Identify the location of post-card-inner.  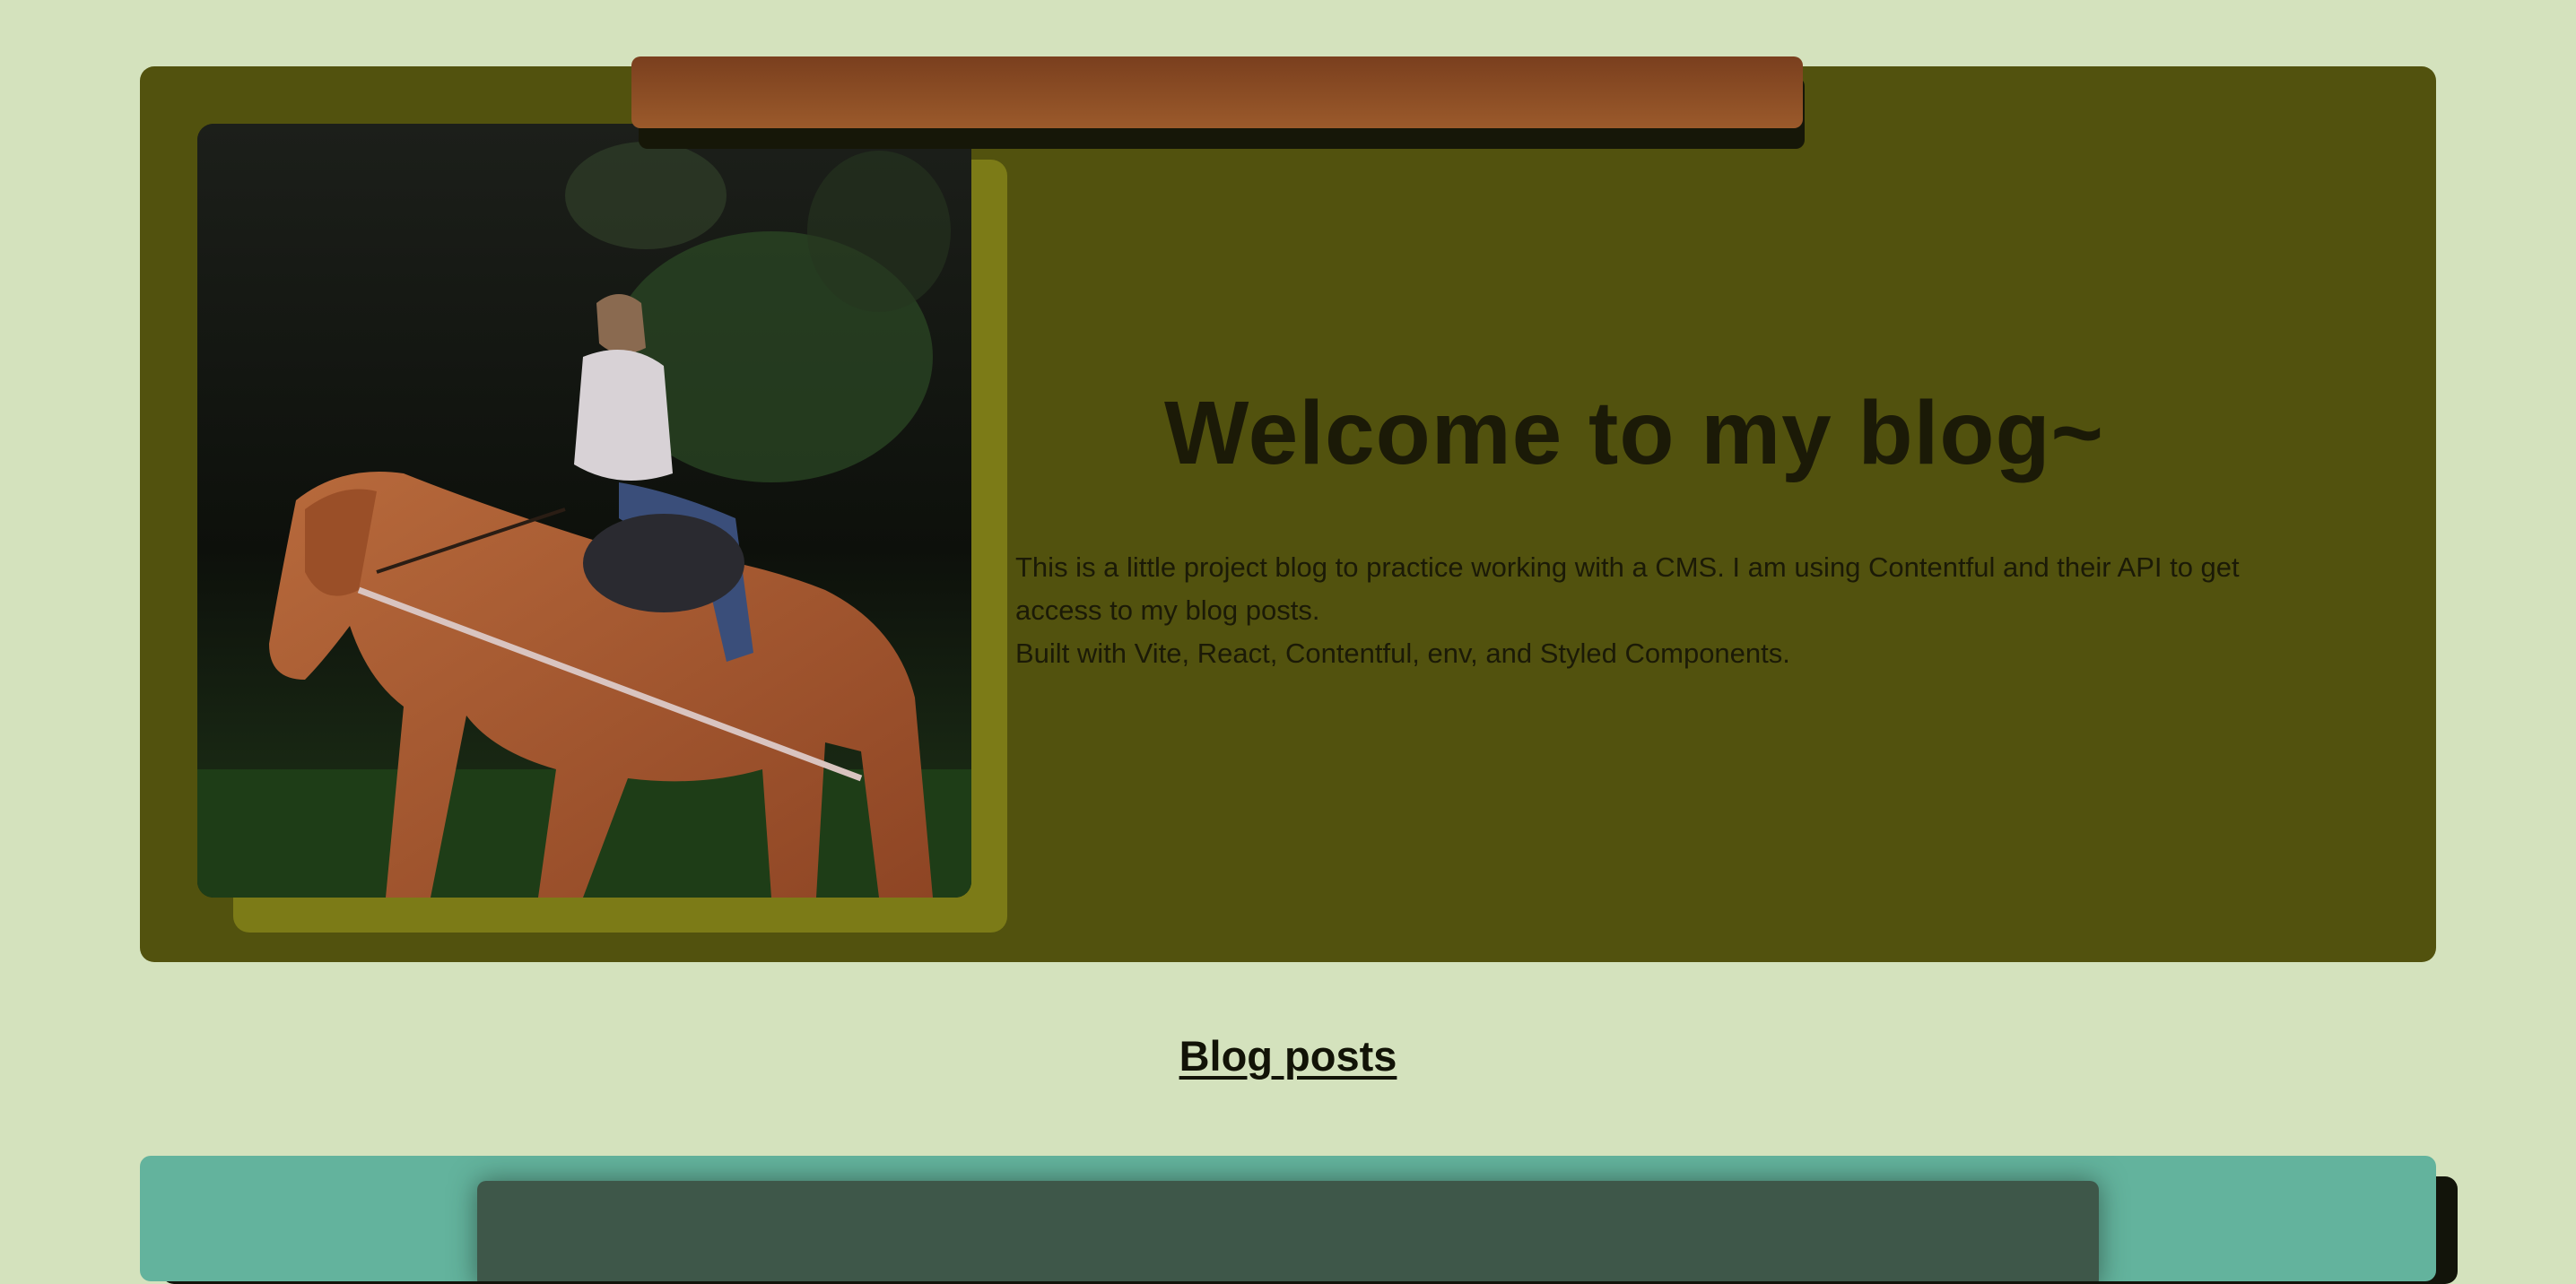
(1288, 1231).